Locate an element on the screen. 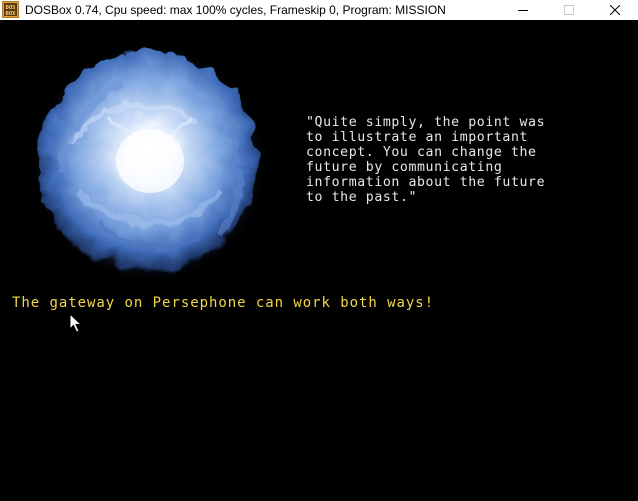  quote-line: future by communicating is located at coordinates (404, 167).